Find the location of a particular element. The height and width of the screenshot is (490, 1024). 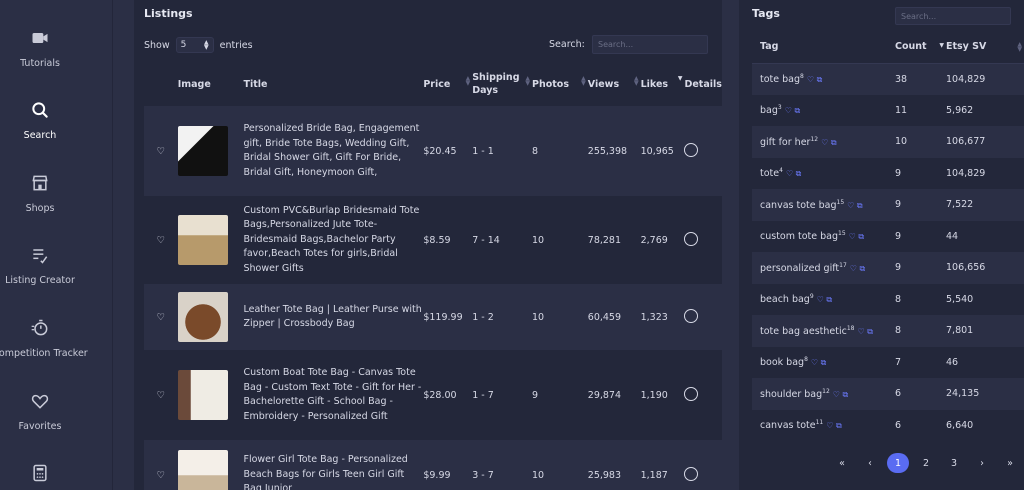

listing-price: $9.99 is located at coordinates (448, 465).